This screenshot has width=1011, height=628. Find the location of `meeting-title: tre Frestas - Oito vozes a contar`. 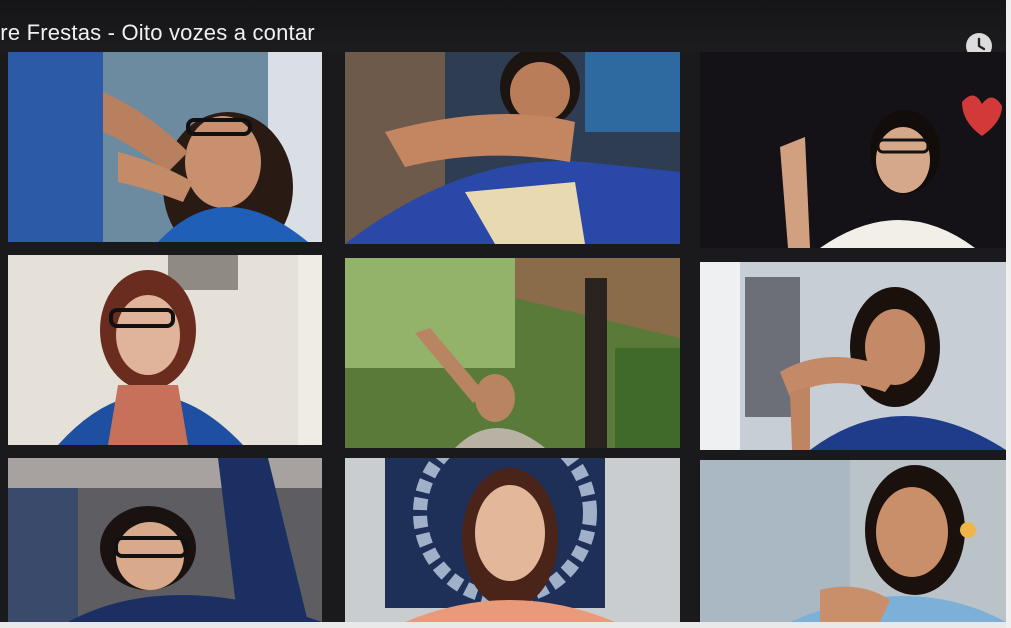

meeting-title: tre Frestas - Oito vozes a contar is located at coordinates (157, 32).